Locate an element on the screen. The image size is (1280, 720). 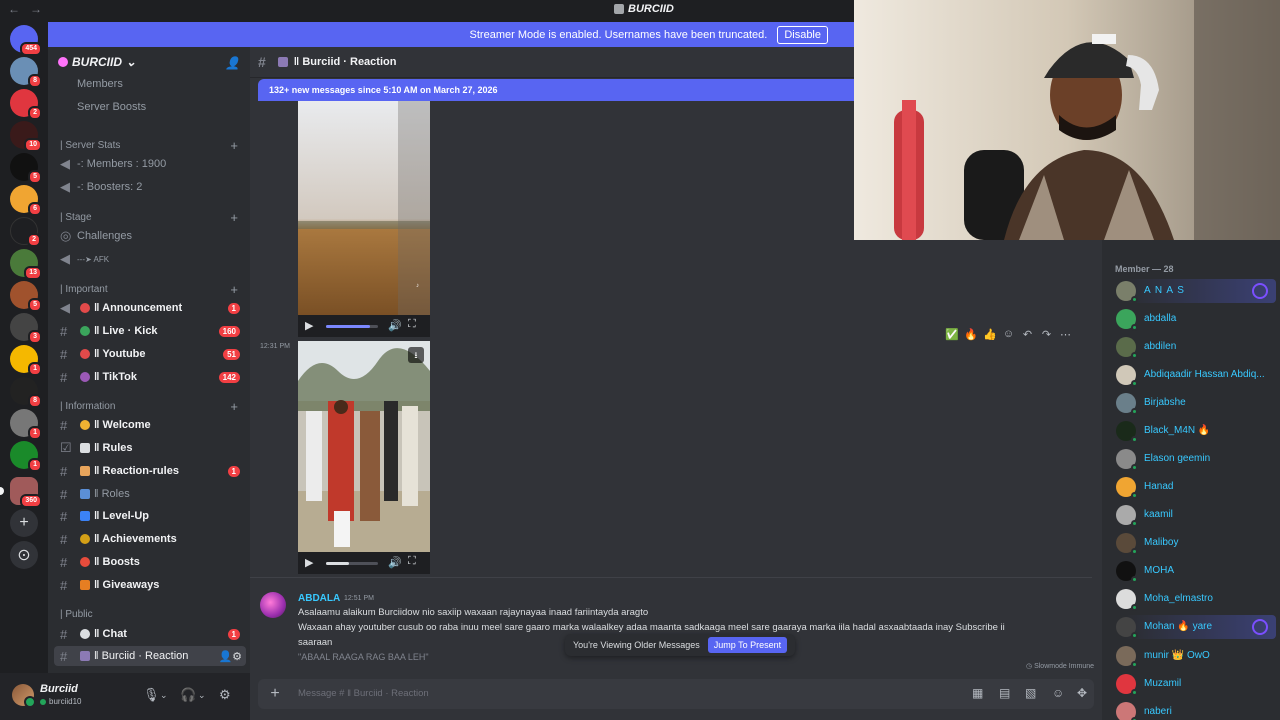
channel-burciid-reaction: # ‖ Burciid · Reaction 👤⚙ is located at coordinates (150, 656).